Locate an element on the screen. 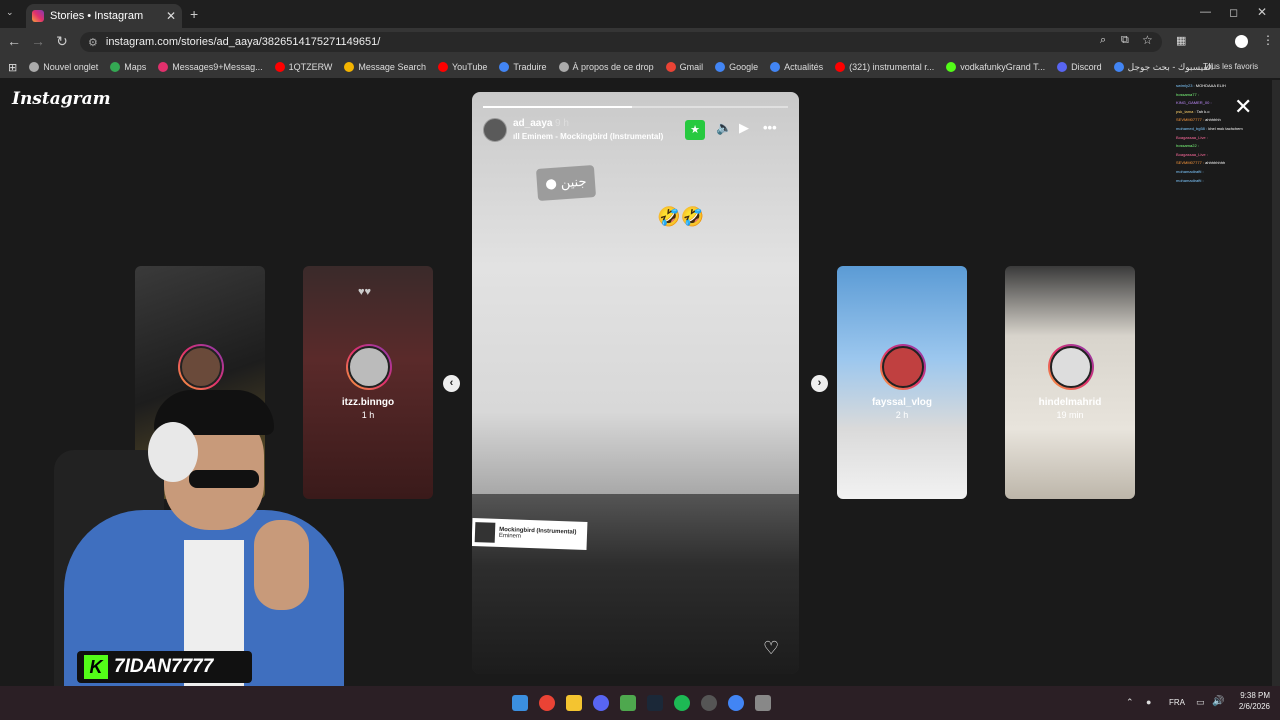 Image resolution: width=1280 pixels, height=720 pixels. clock: 9:38 PM 2/6/2026 is located at coordinates (1254, 701).